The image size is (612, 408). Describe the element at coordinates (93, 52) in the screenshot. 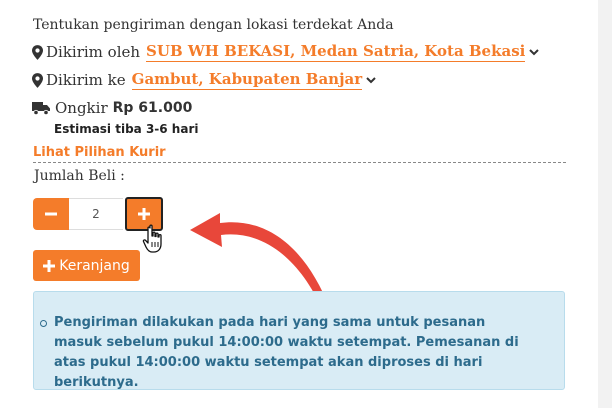

I see `ship-from-label: Dikirim oleh` at that location.